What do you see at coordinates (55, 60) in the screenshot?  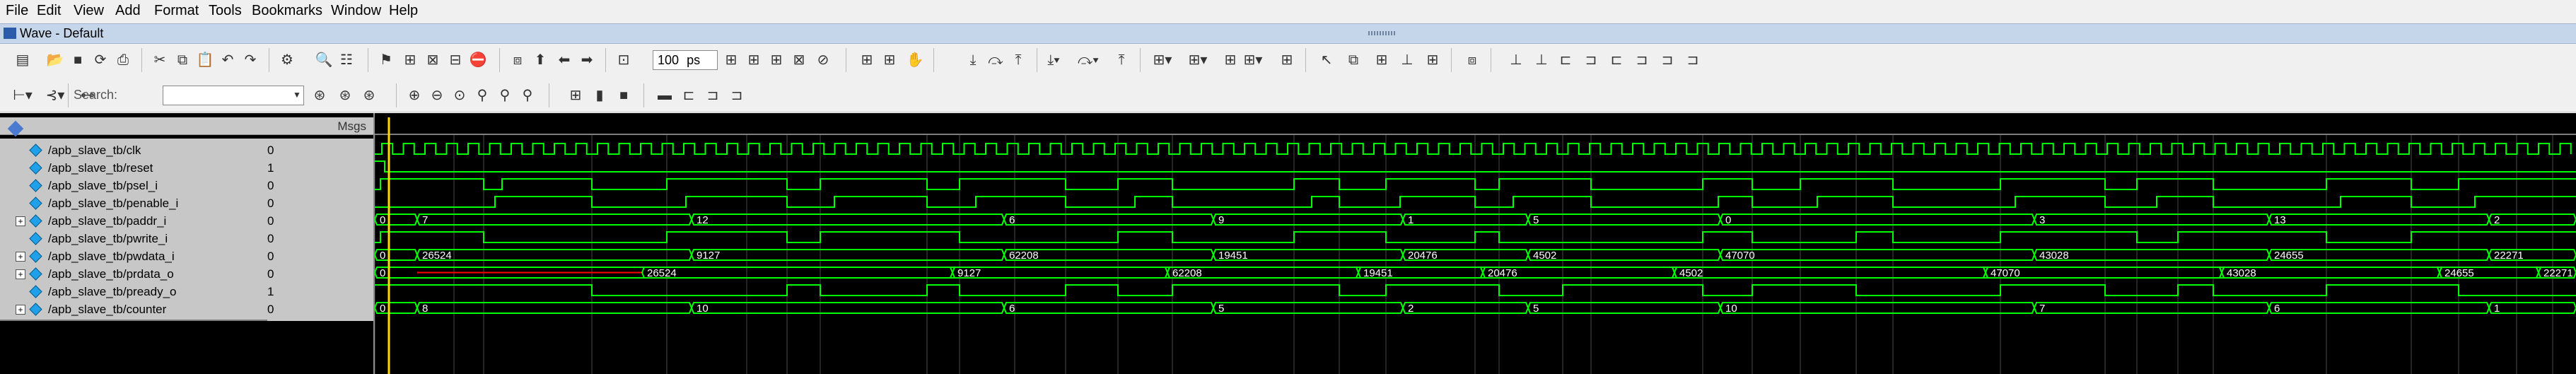 I see `open-icon: 📂` at bounding box center [55, 60].